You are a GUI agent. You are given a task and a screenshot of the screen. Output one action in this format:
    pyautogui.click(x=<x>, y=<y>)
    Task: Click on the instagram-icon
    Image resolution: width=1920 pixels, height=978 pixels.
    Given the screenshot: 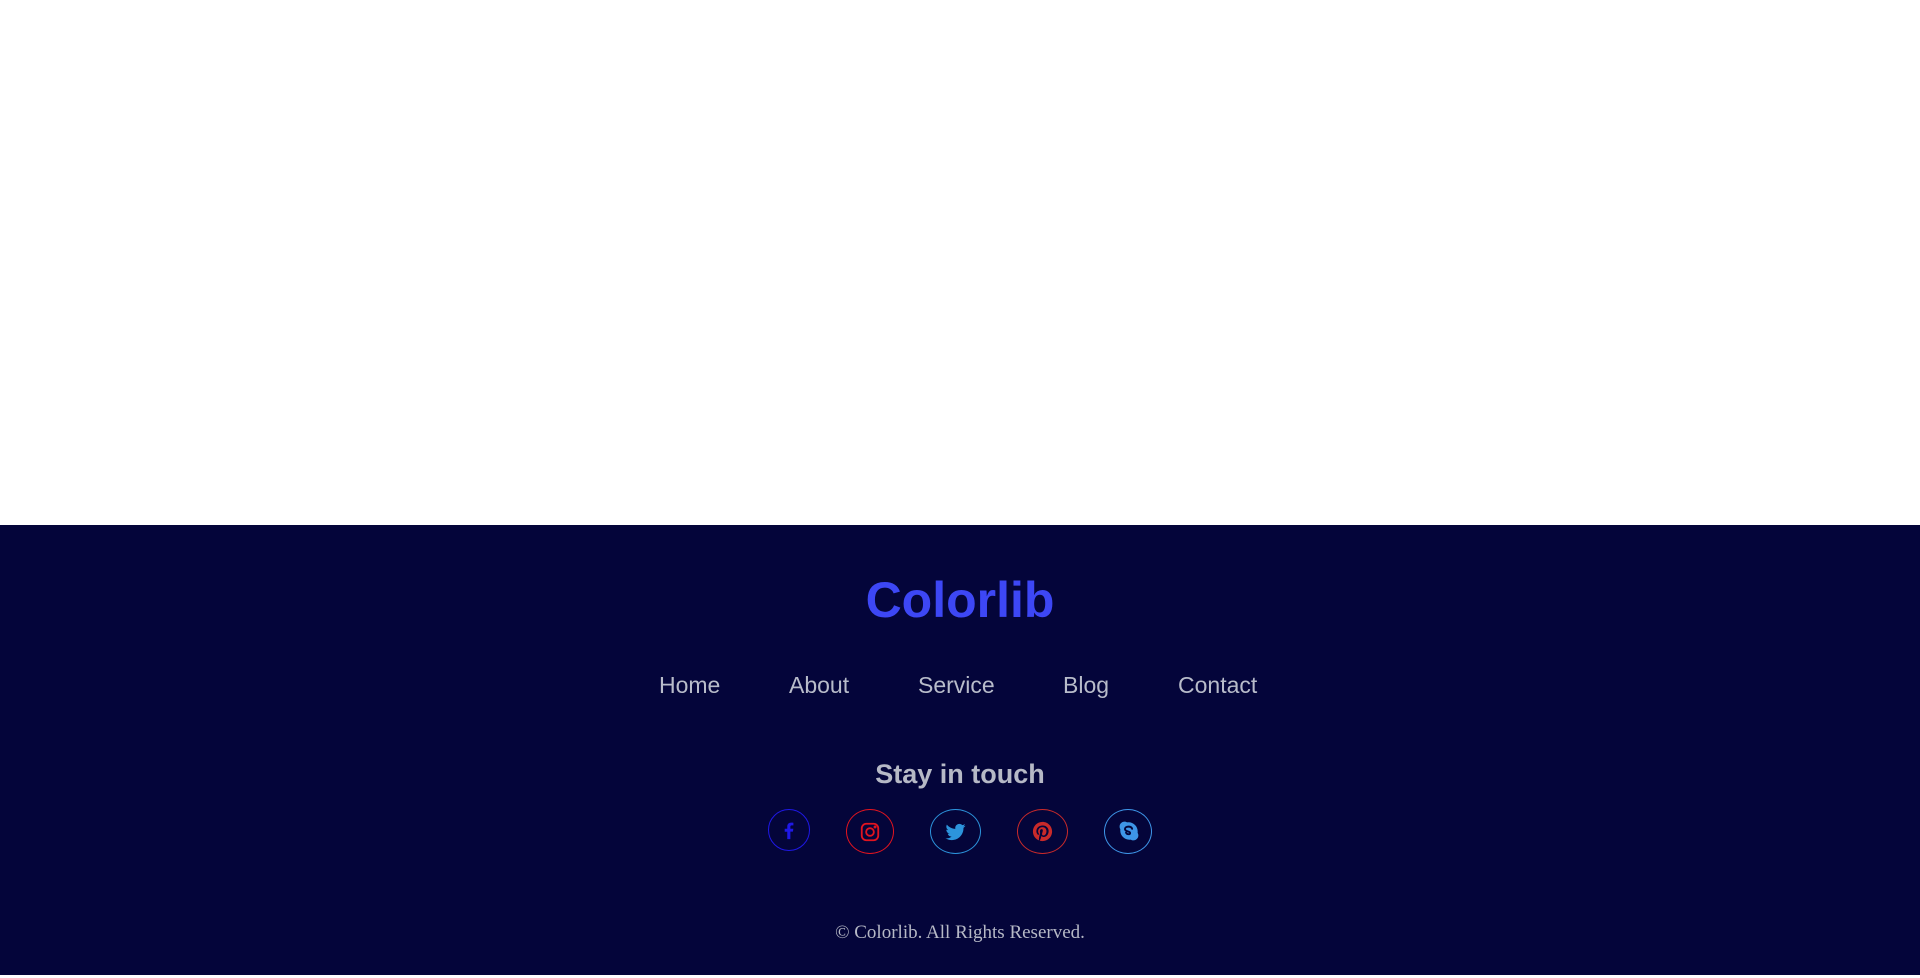 What is the action you would take?
    pyautogui.click(x=870, y=831)
    